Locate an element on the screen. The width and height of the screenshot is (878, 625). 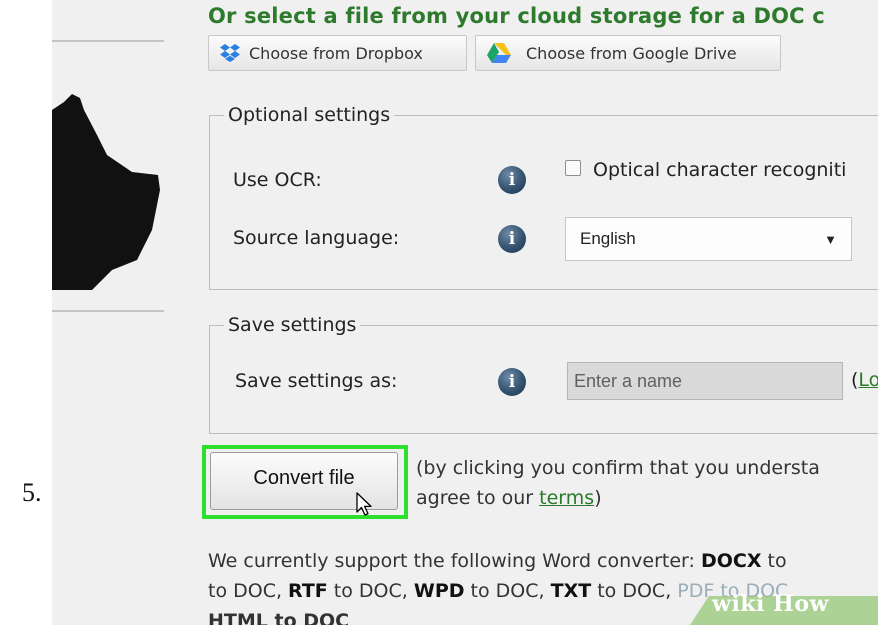
ocr-checkbox-label: Optical character recogniti is located at coordinates (719, 170).